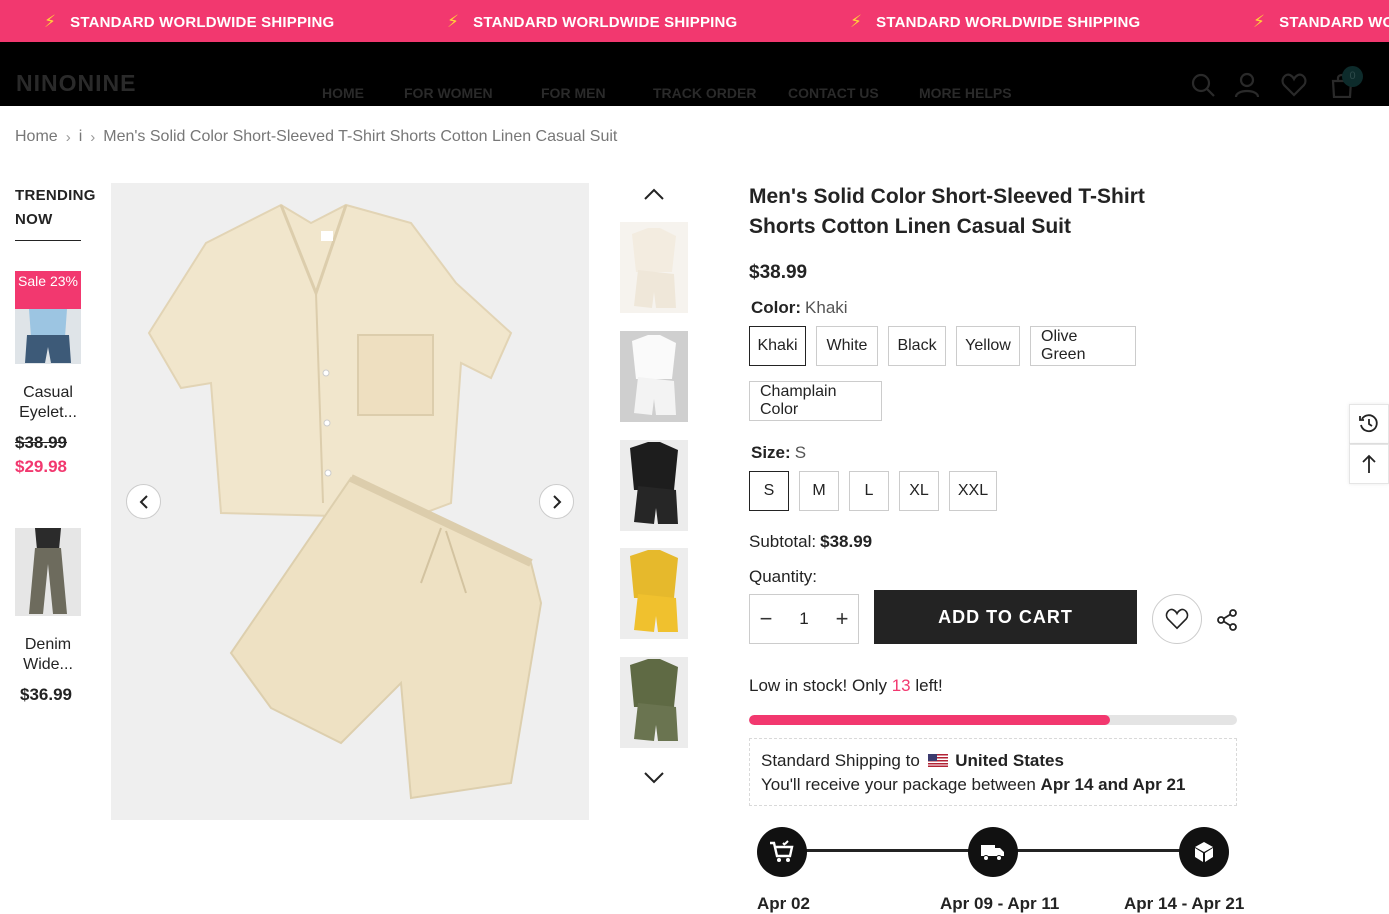 The height and width of the screenshot is (914, 1389). I want to click on recently-viewed-button, so click(1369, 424).